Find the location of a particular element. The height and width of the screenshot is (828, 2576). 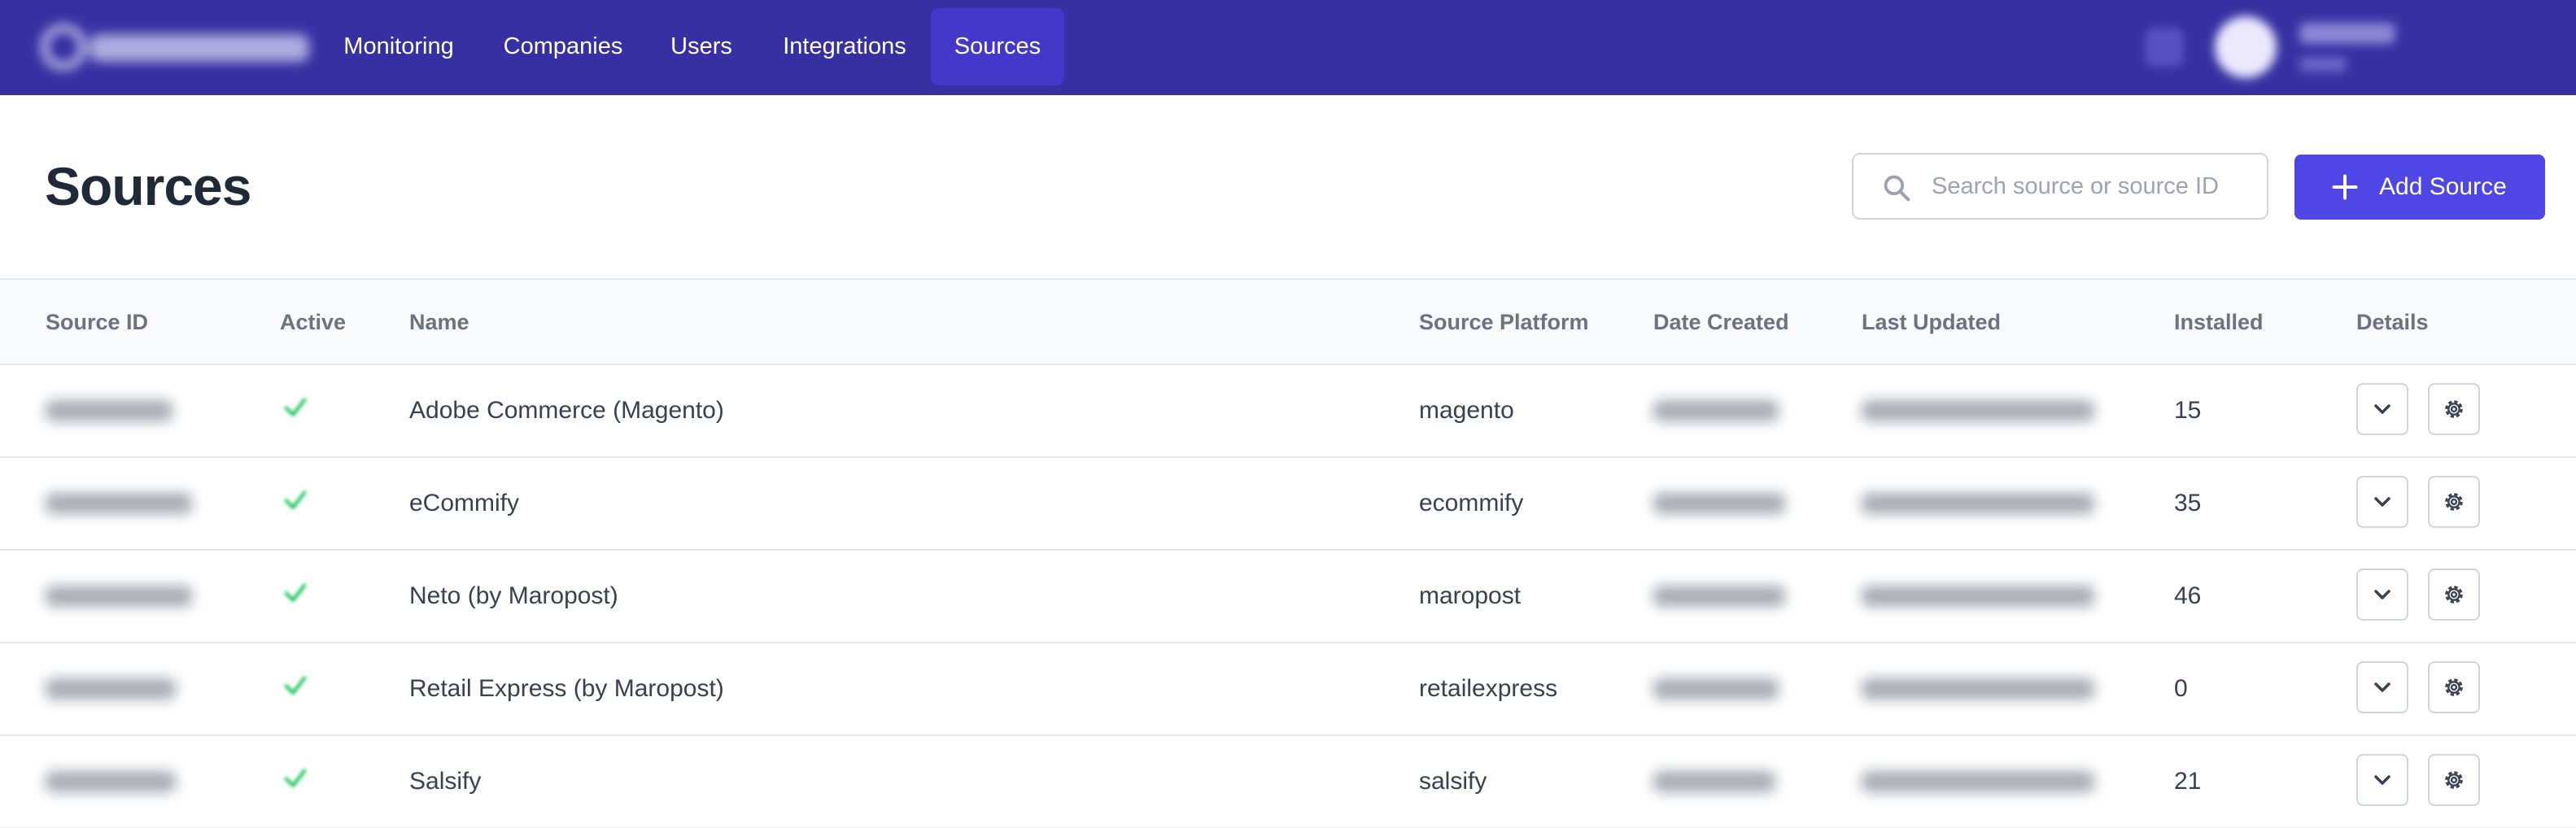

avatar is located at coordinates (2246, 47).